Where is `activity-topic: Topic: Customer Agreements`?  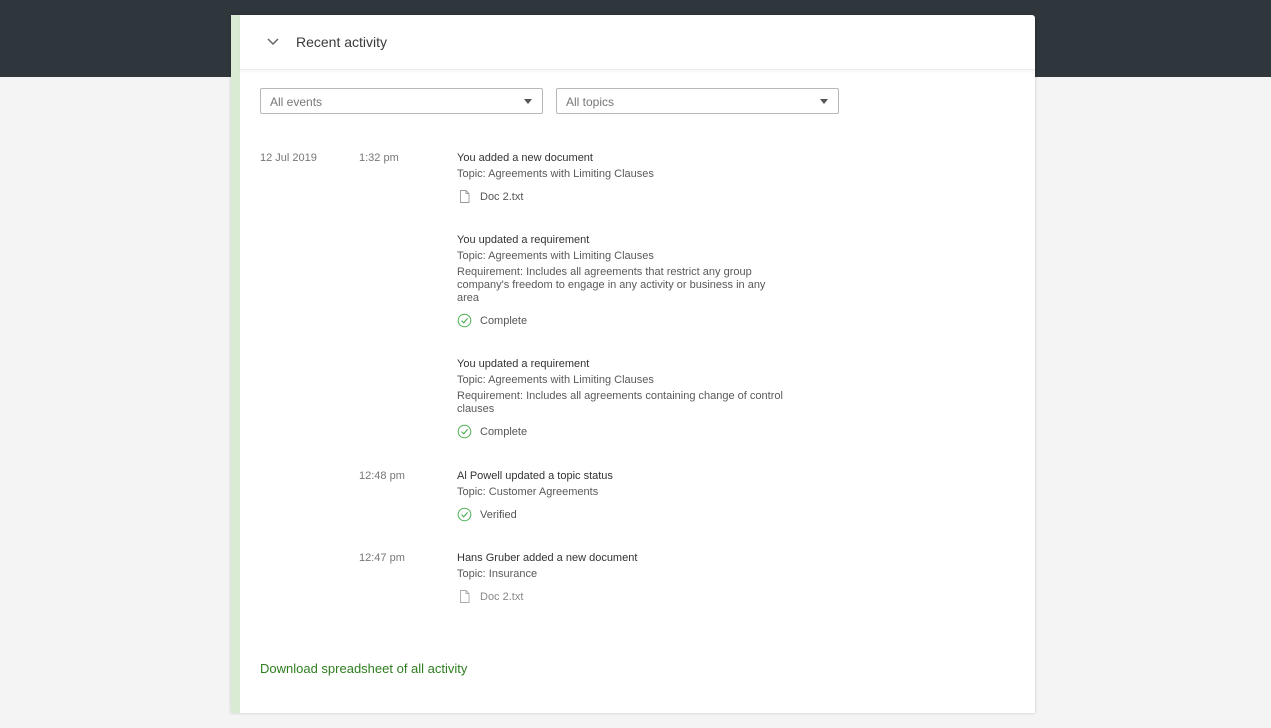 activity-topic: Topic: Customer Agreements is located at coordinates (528, 492).